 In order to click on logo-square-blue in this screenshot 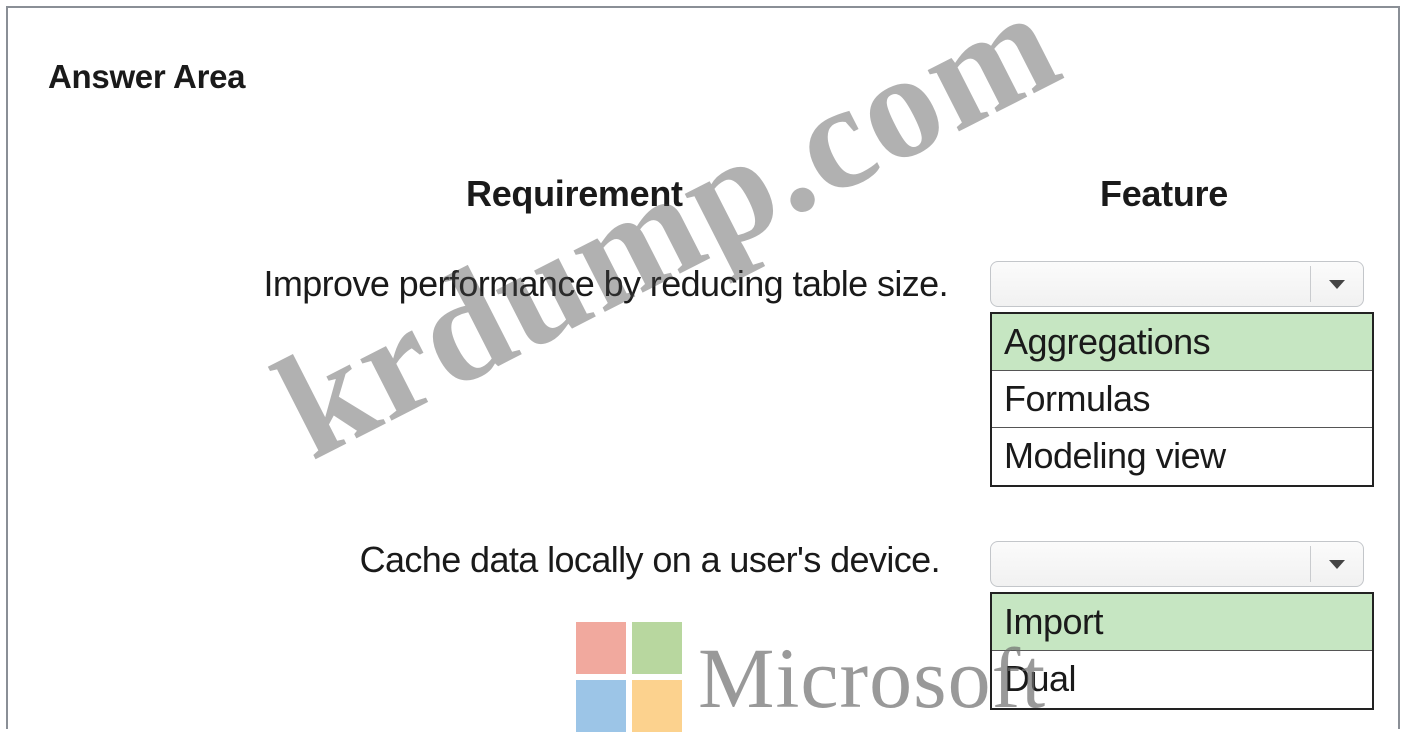, I will do `click(601, 706)`.